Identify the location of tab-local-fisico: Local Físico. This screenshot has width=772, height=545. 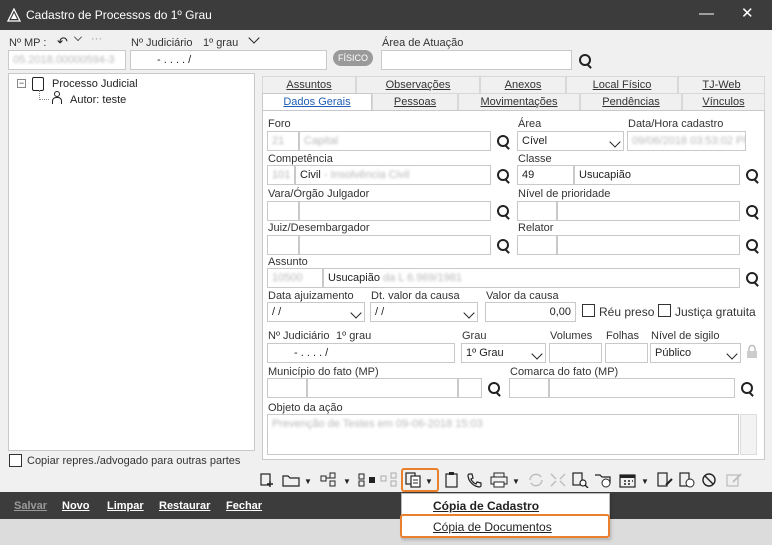
(622, 84).